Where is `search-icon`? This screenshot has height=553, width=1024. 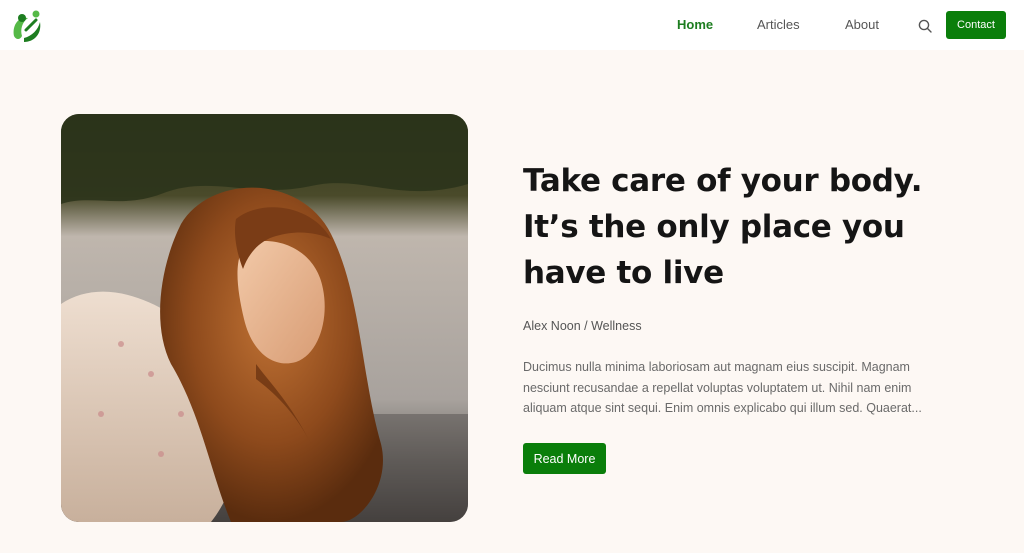
search-icon is located at coordinates (925, 26).